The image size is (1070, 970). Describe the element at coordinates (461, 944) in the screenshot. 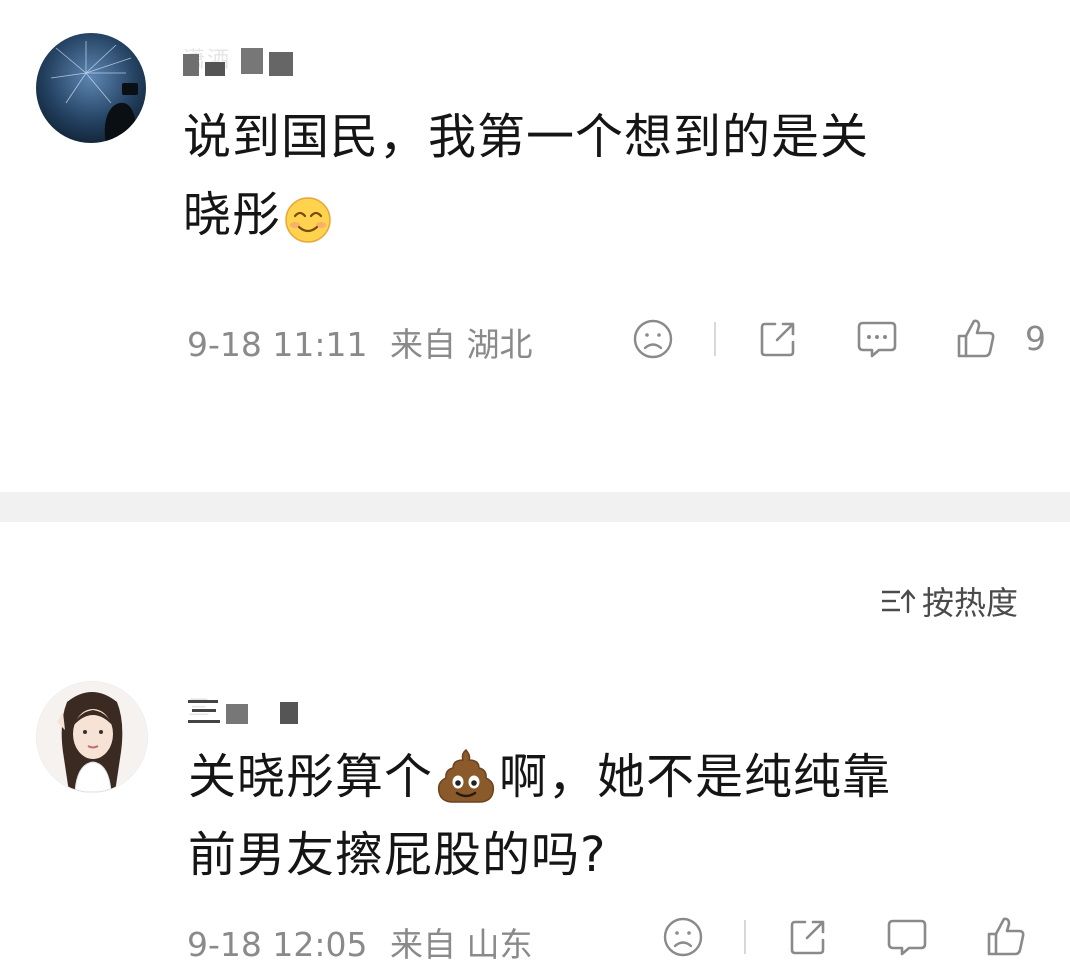

I see `comment-location: 来自 山东` at that location.